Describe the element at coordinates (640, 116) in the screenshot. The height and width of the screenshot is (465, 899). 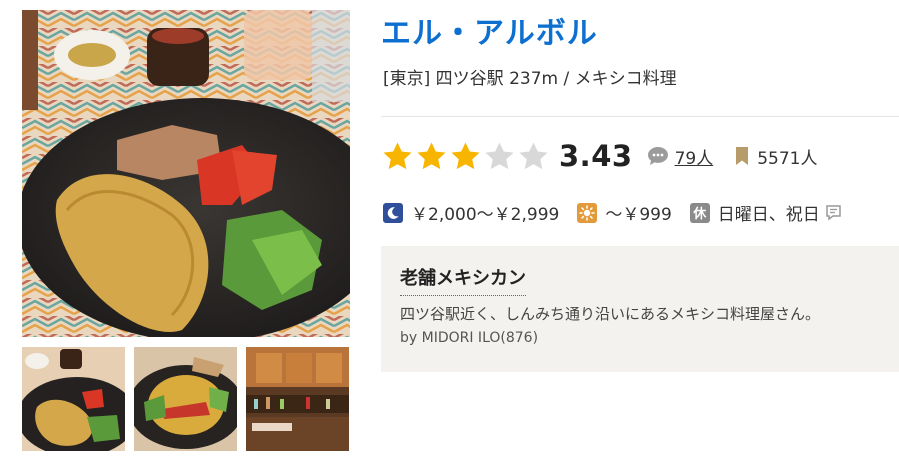
I see `divider` at that location.